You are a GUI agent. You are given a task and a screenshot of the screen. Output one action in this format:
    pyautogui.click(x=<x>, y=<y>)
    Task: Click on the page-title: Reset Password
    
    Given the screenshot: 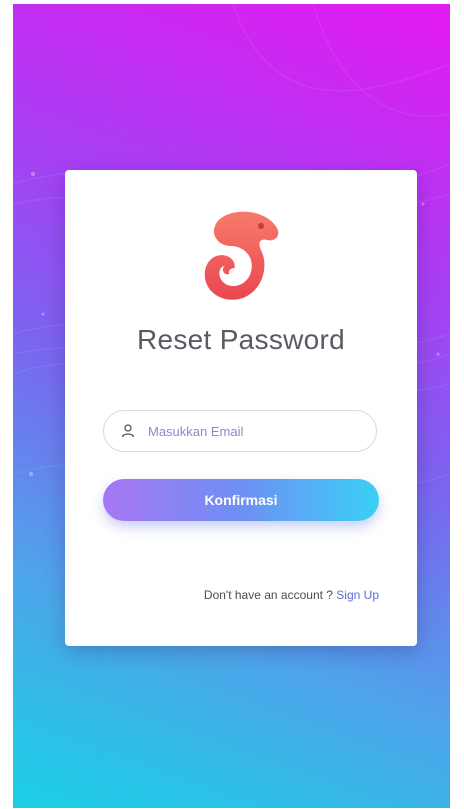 What is the action you would take?
    pyautogui.click(x=241, y=339)
    